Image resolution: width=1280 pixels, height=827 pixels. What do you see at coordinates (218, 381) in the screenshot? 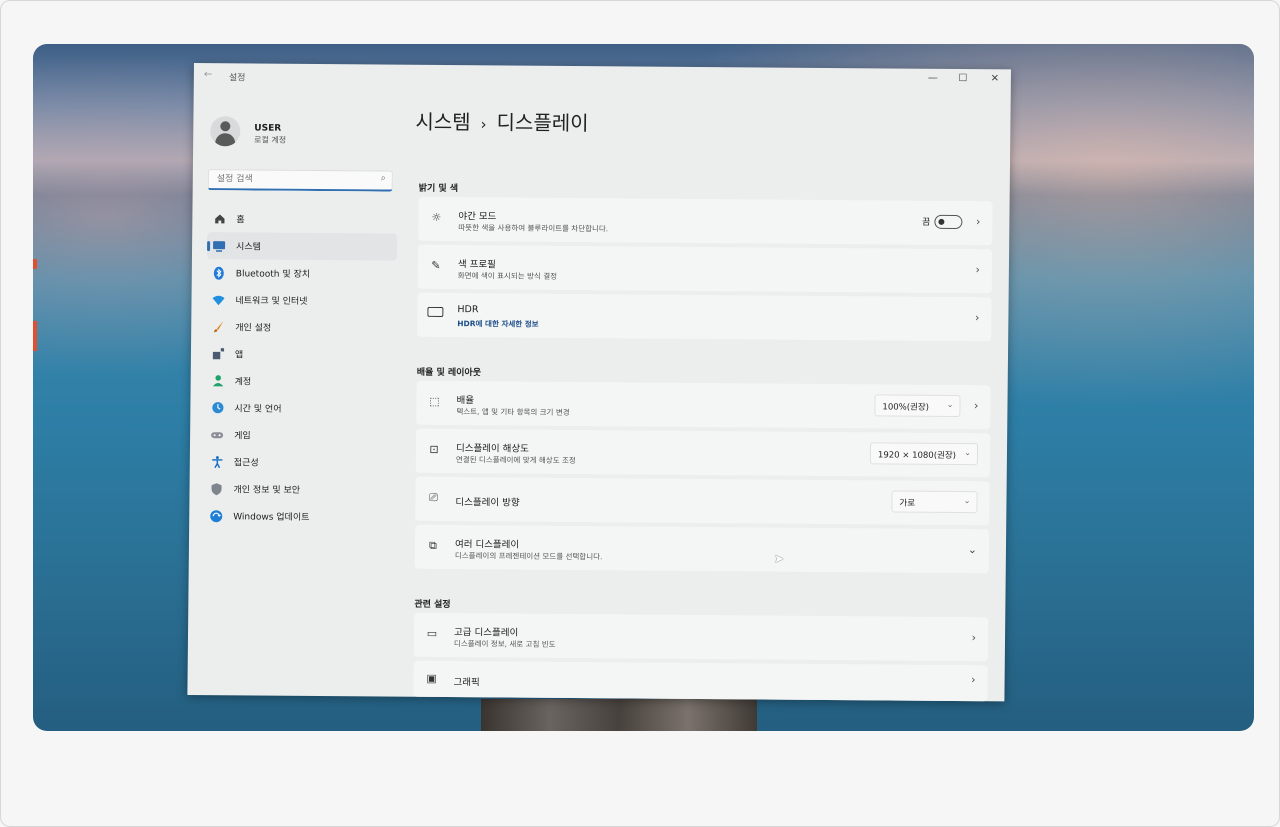
I see `person-icon` at bounding box center [218, 381].